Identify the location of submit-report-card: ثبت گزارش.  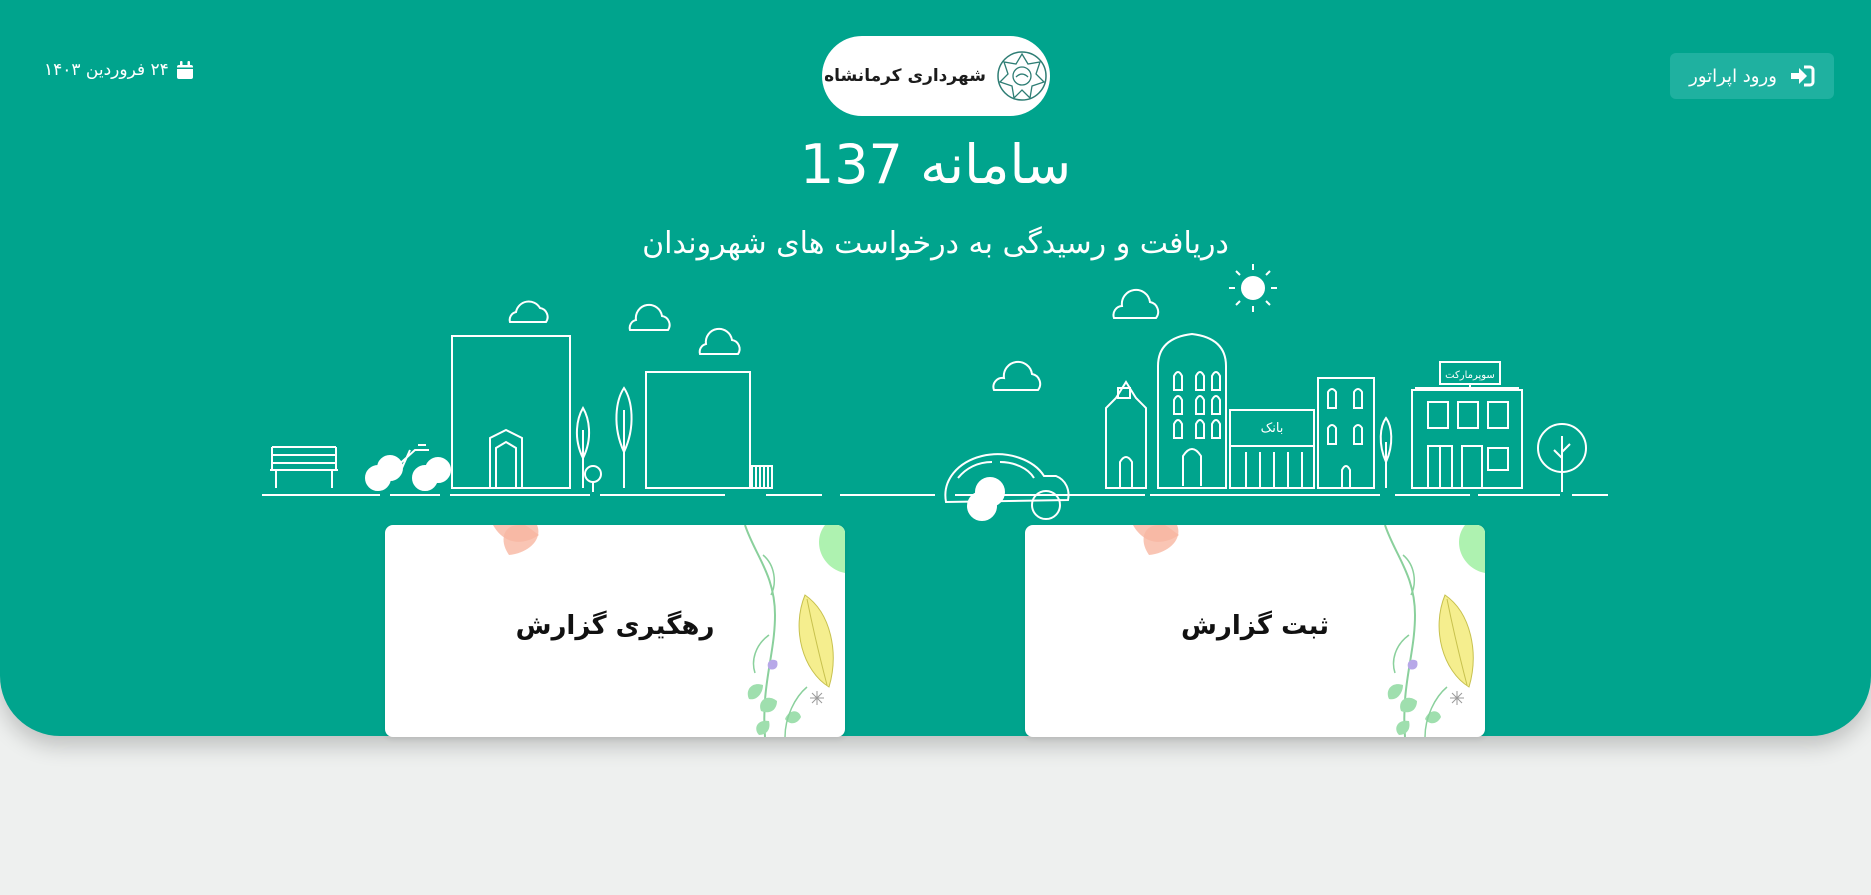
(1255, 631).